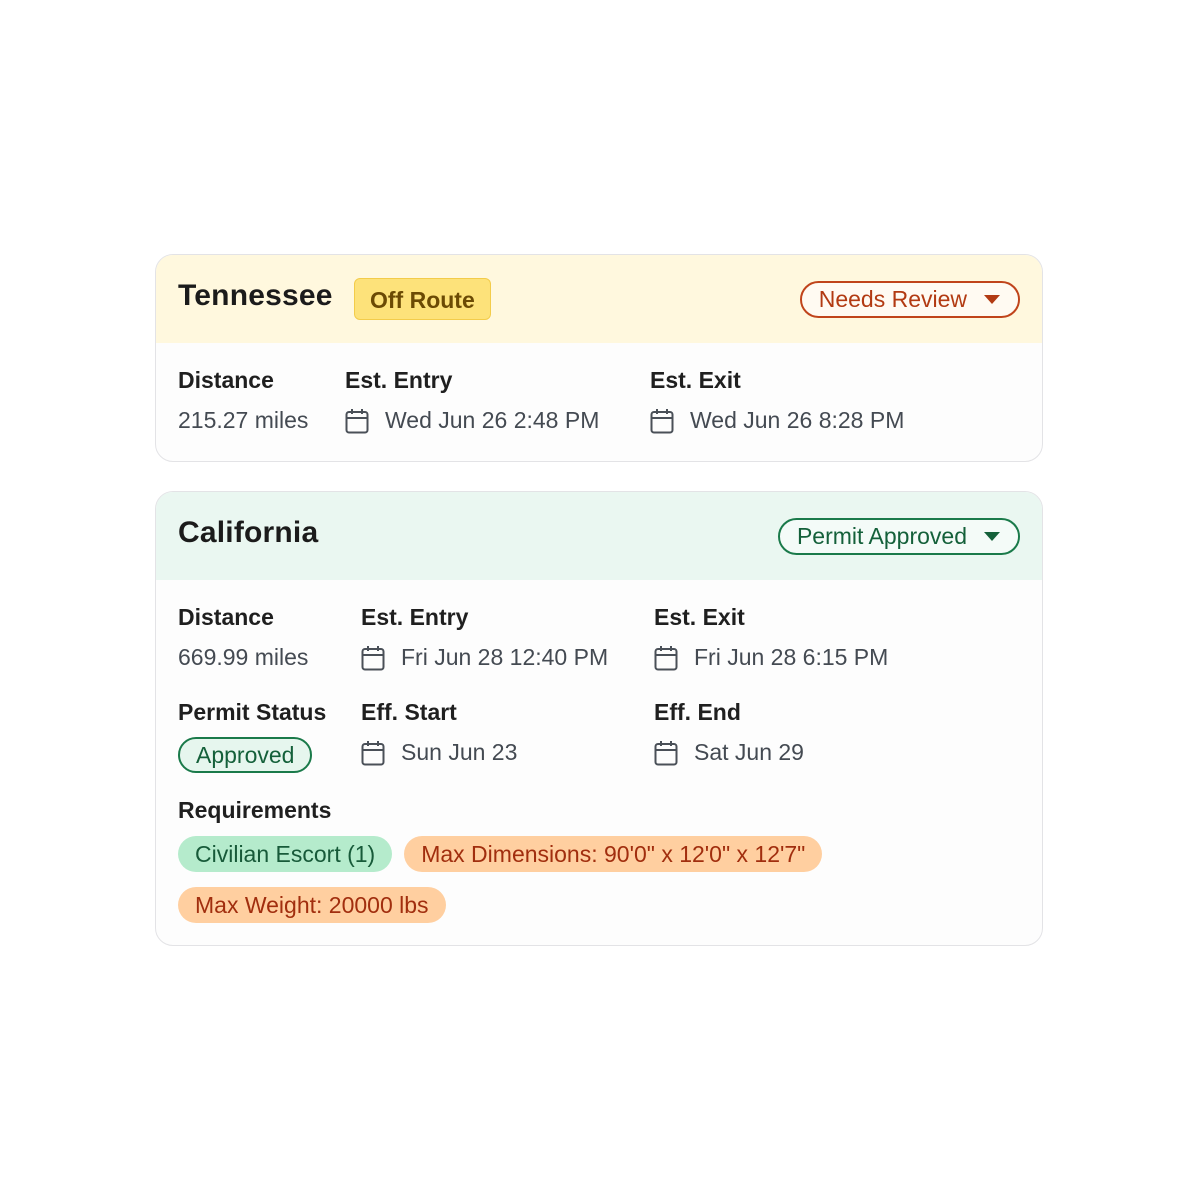 The width and height of the screenshot is (1198, 1198). What do you see at coordinates (255, 295) in the screenshot?
I see `state-name: Tennessee` at bounding box center [255, 295].